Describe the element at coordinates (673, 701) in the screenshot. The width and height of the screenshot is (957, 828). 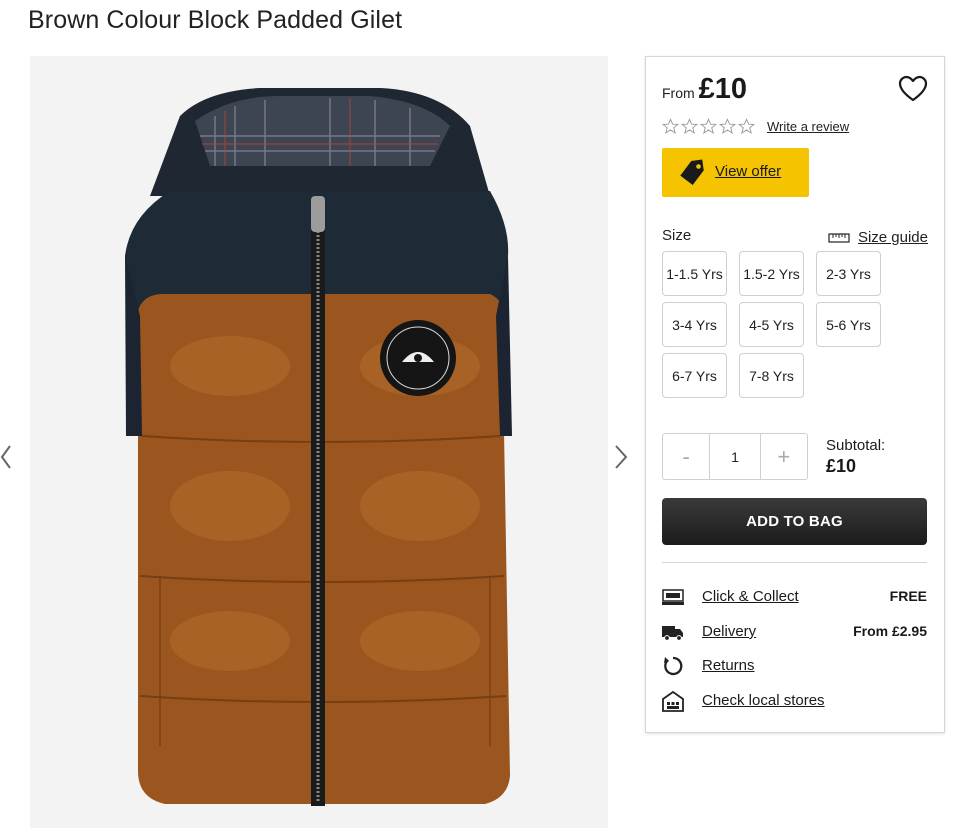
I see `store-icon` at that location.